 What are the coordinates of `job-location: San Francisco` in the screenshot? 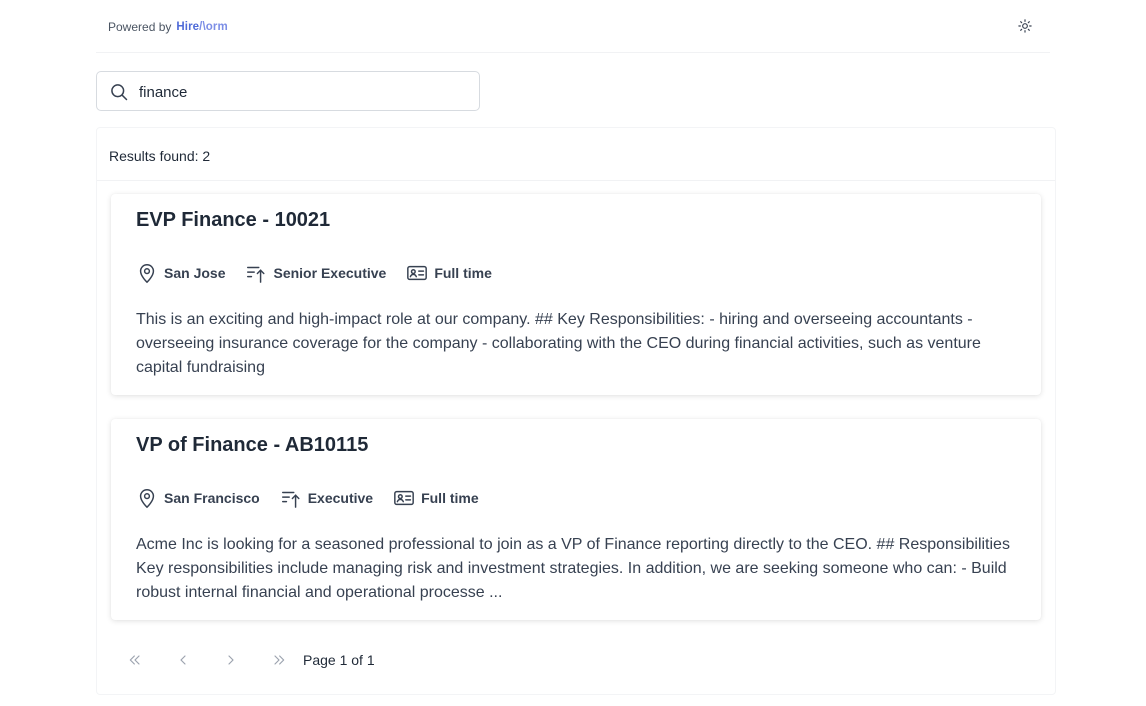 It's located at (198, 498).